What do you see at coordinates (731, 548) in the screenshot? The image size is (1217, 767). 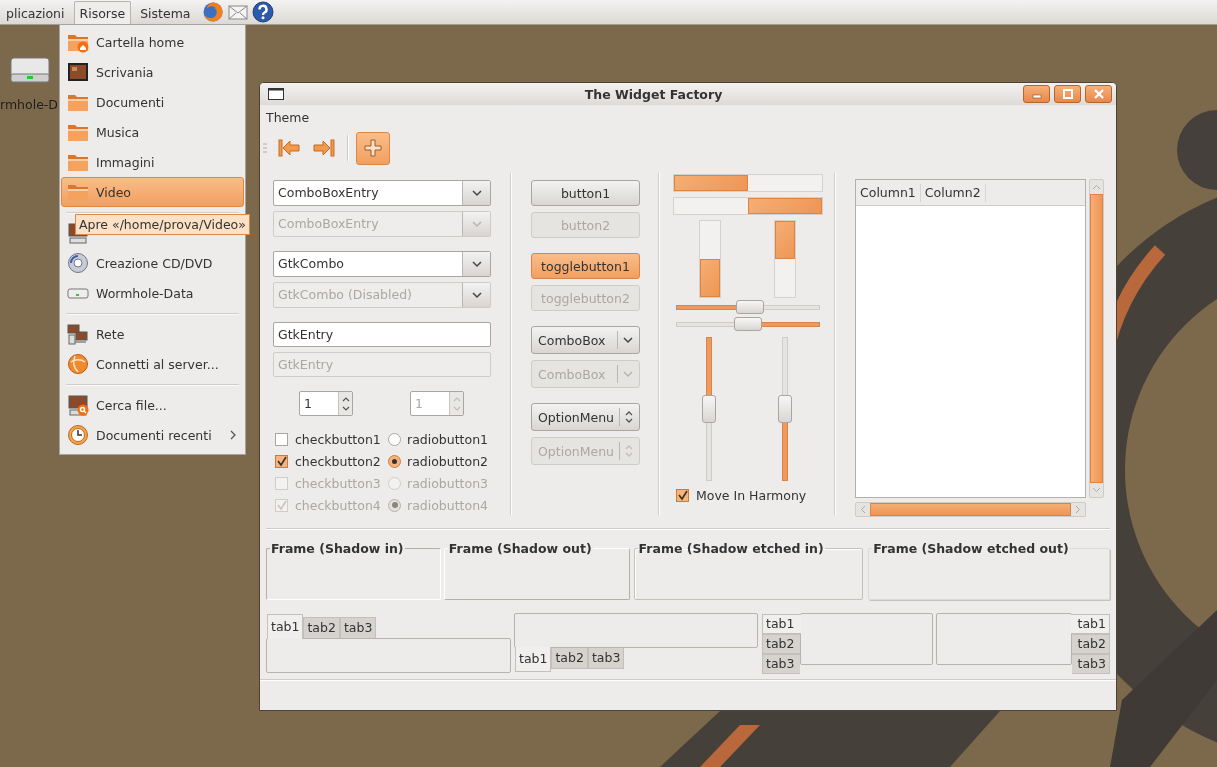 I see `frame-label: Frame (Shadow etched in)` at bounding box center [731, 548].